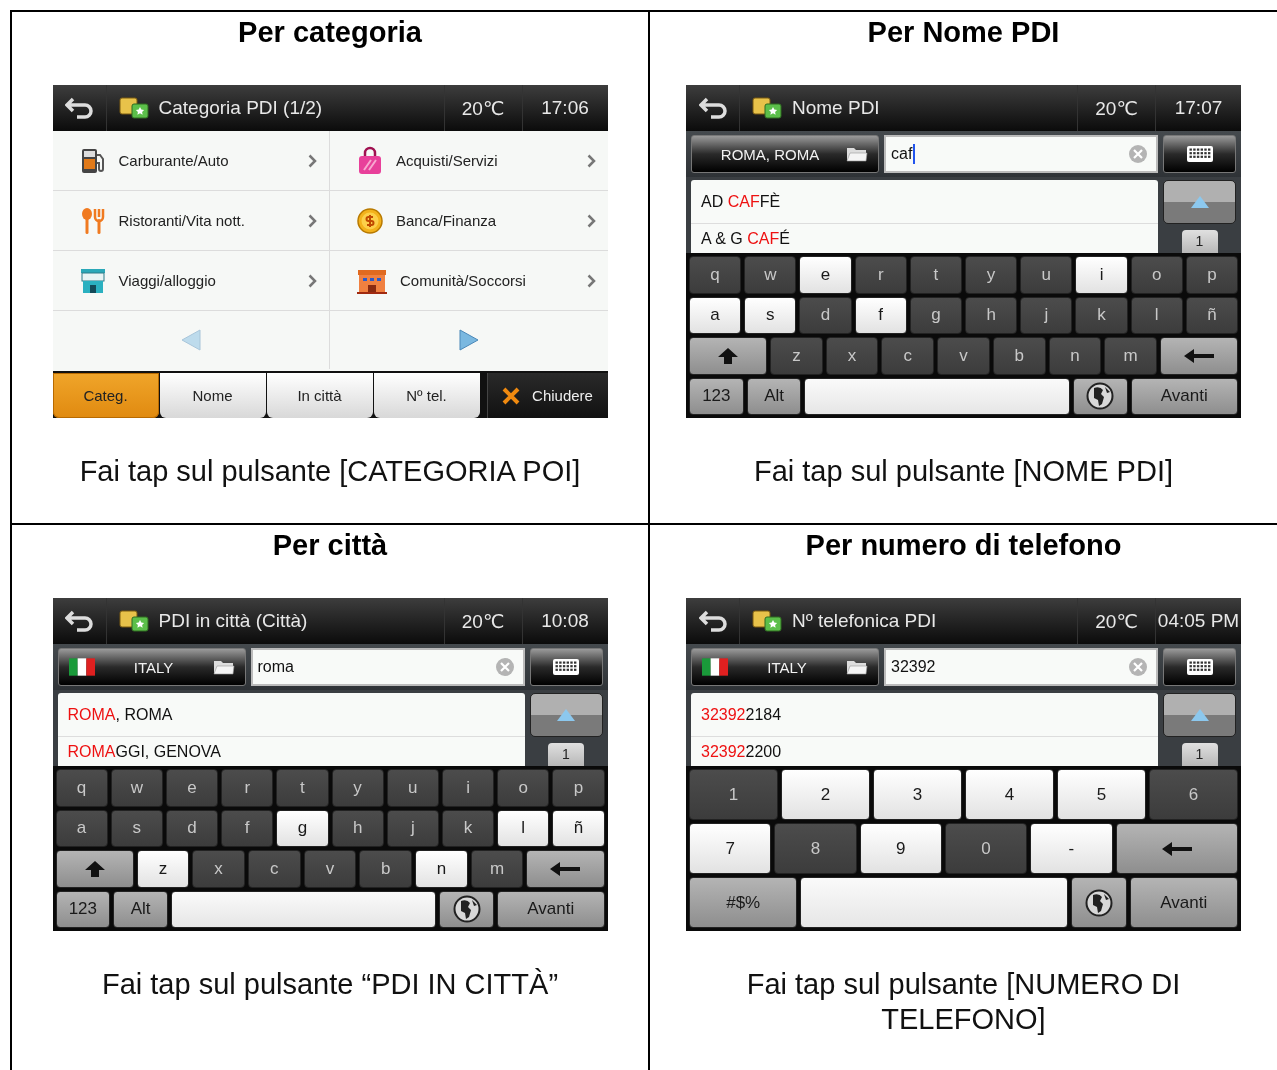 The height and width of the screenshot is (1070, 1277). I want to click on search-tab: Nº tel., so click(426, 395).